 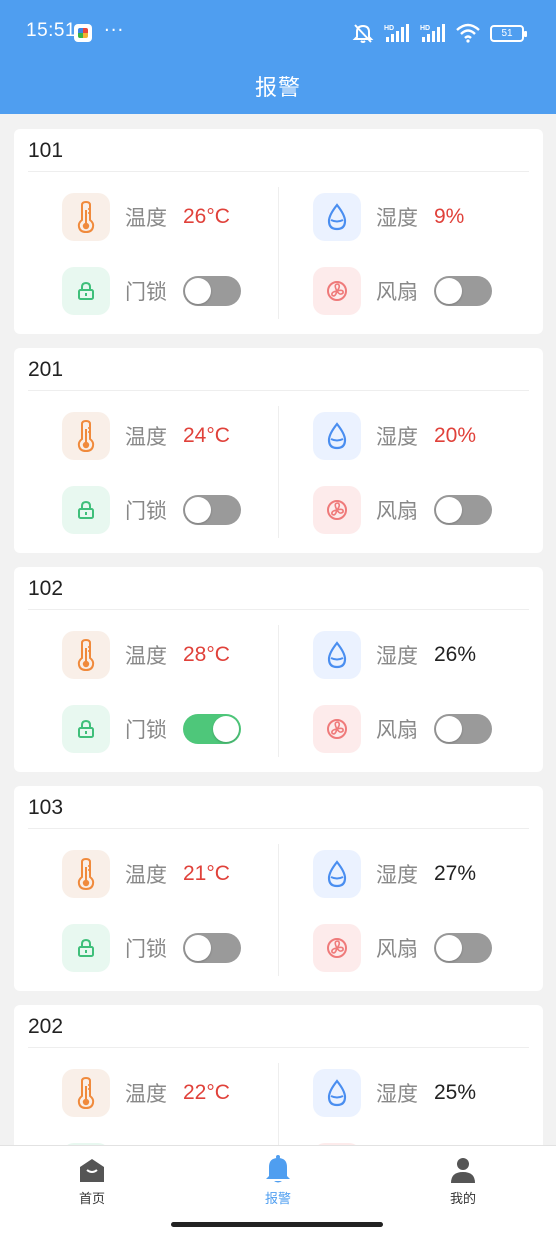 What do you see at coordinates (91, 1199) in the screenshot?
I see `tab-label: 首页` at bounding box center [91, 1199].